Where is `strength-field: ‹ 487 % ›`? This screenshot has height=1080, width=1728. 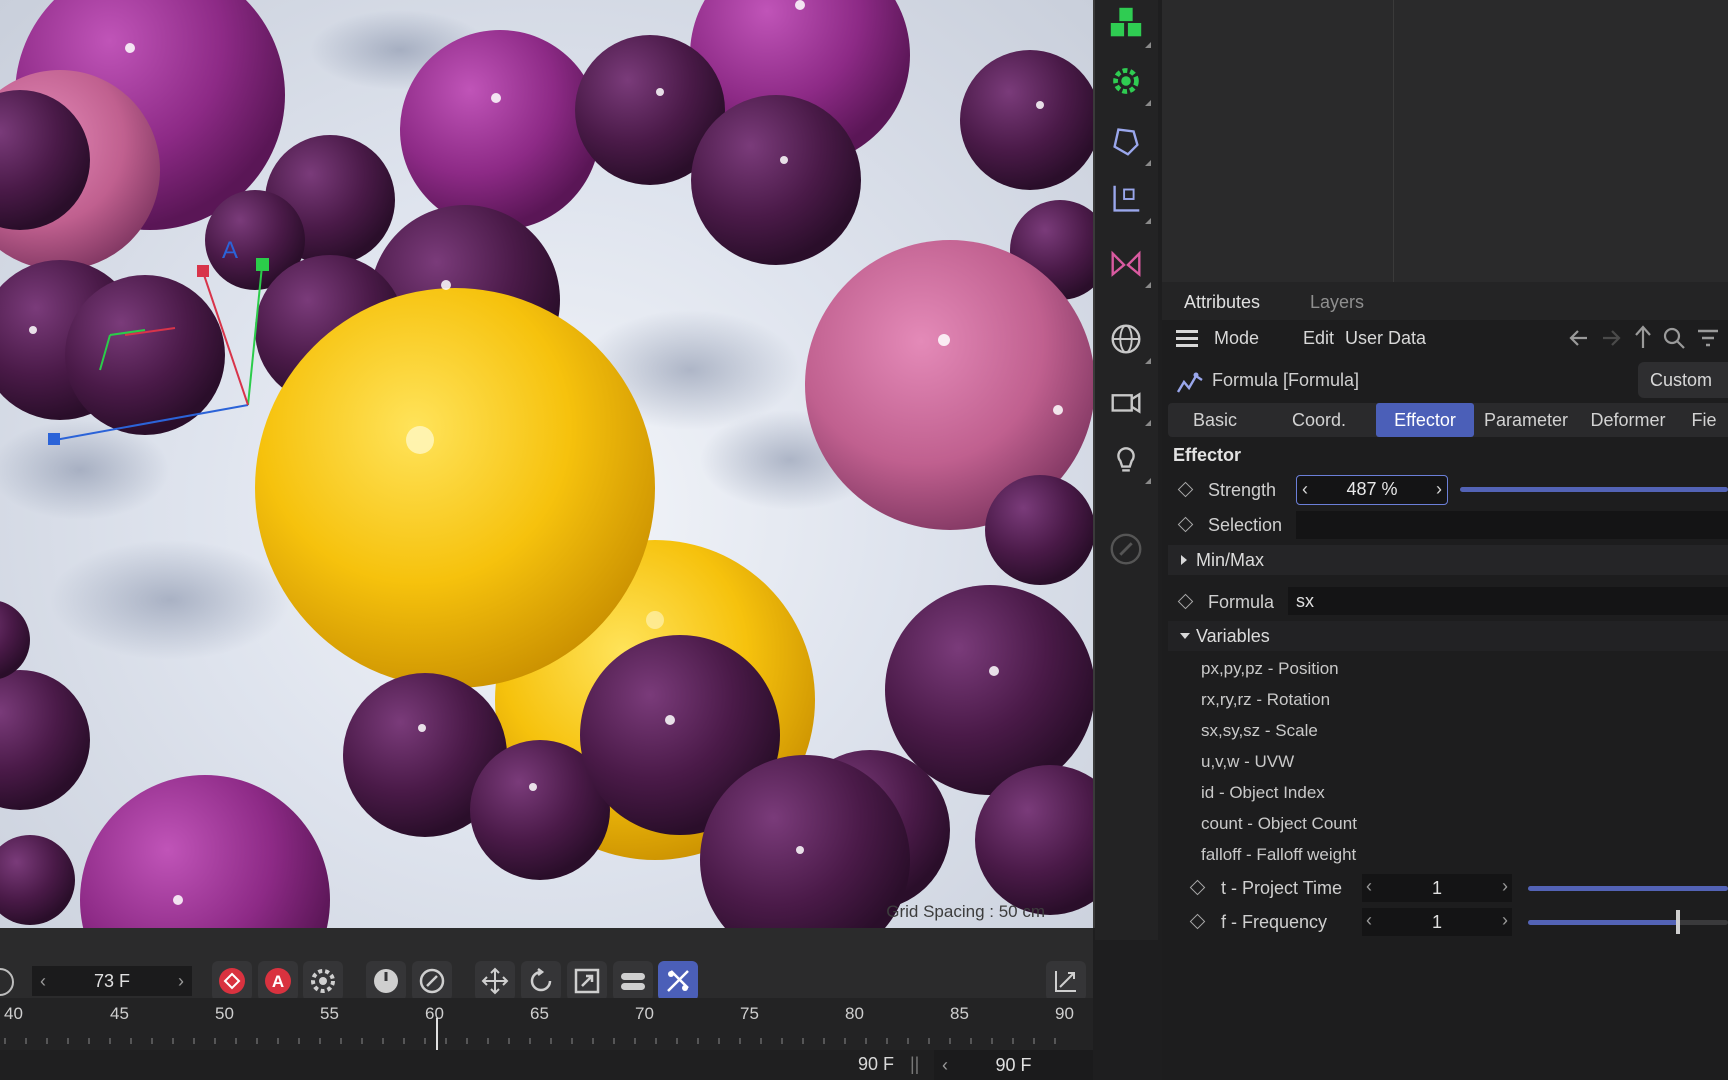
strength-field: ‹ 487 % › is located at coordinates (1372, 490).